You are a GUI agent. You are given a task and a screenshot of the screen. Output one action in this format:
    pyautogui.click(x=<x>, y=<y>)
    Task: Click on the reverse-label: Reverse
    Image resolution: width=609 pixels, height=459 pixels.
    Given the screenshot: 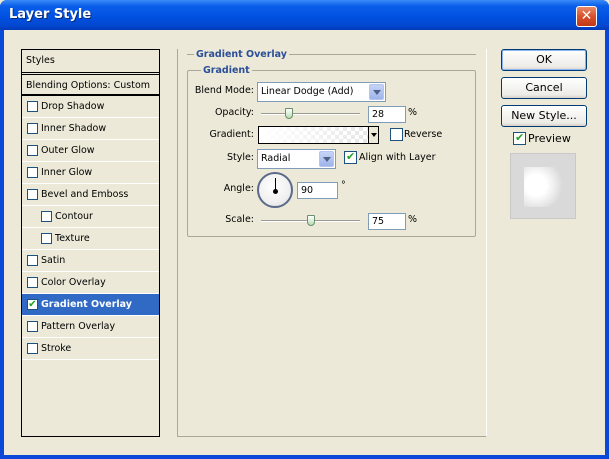 What is the action you would take?
    pyautogui.click(x=423, y=134)
    